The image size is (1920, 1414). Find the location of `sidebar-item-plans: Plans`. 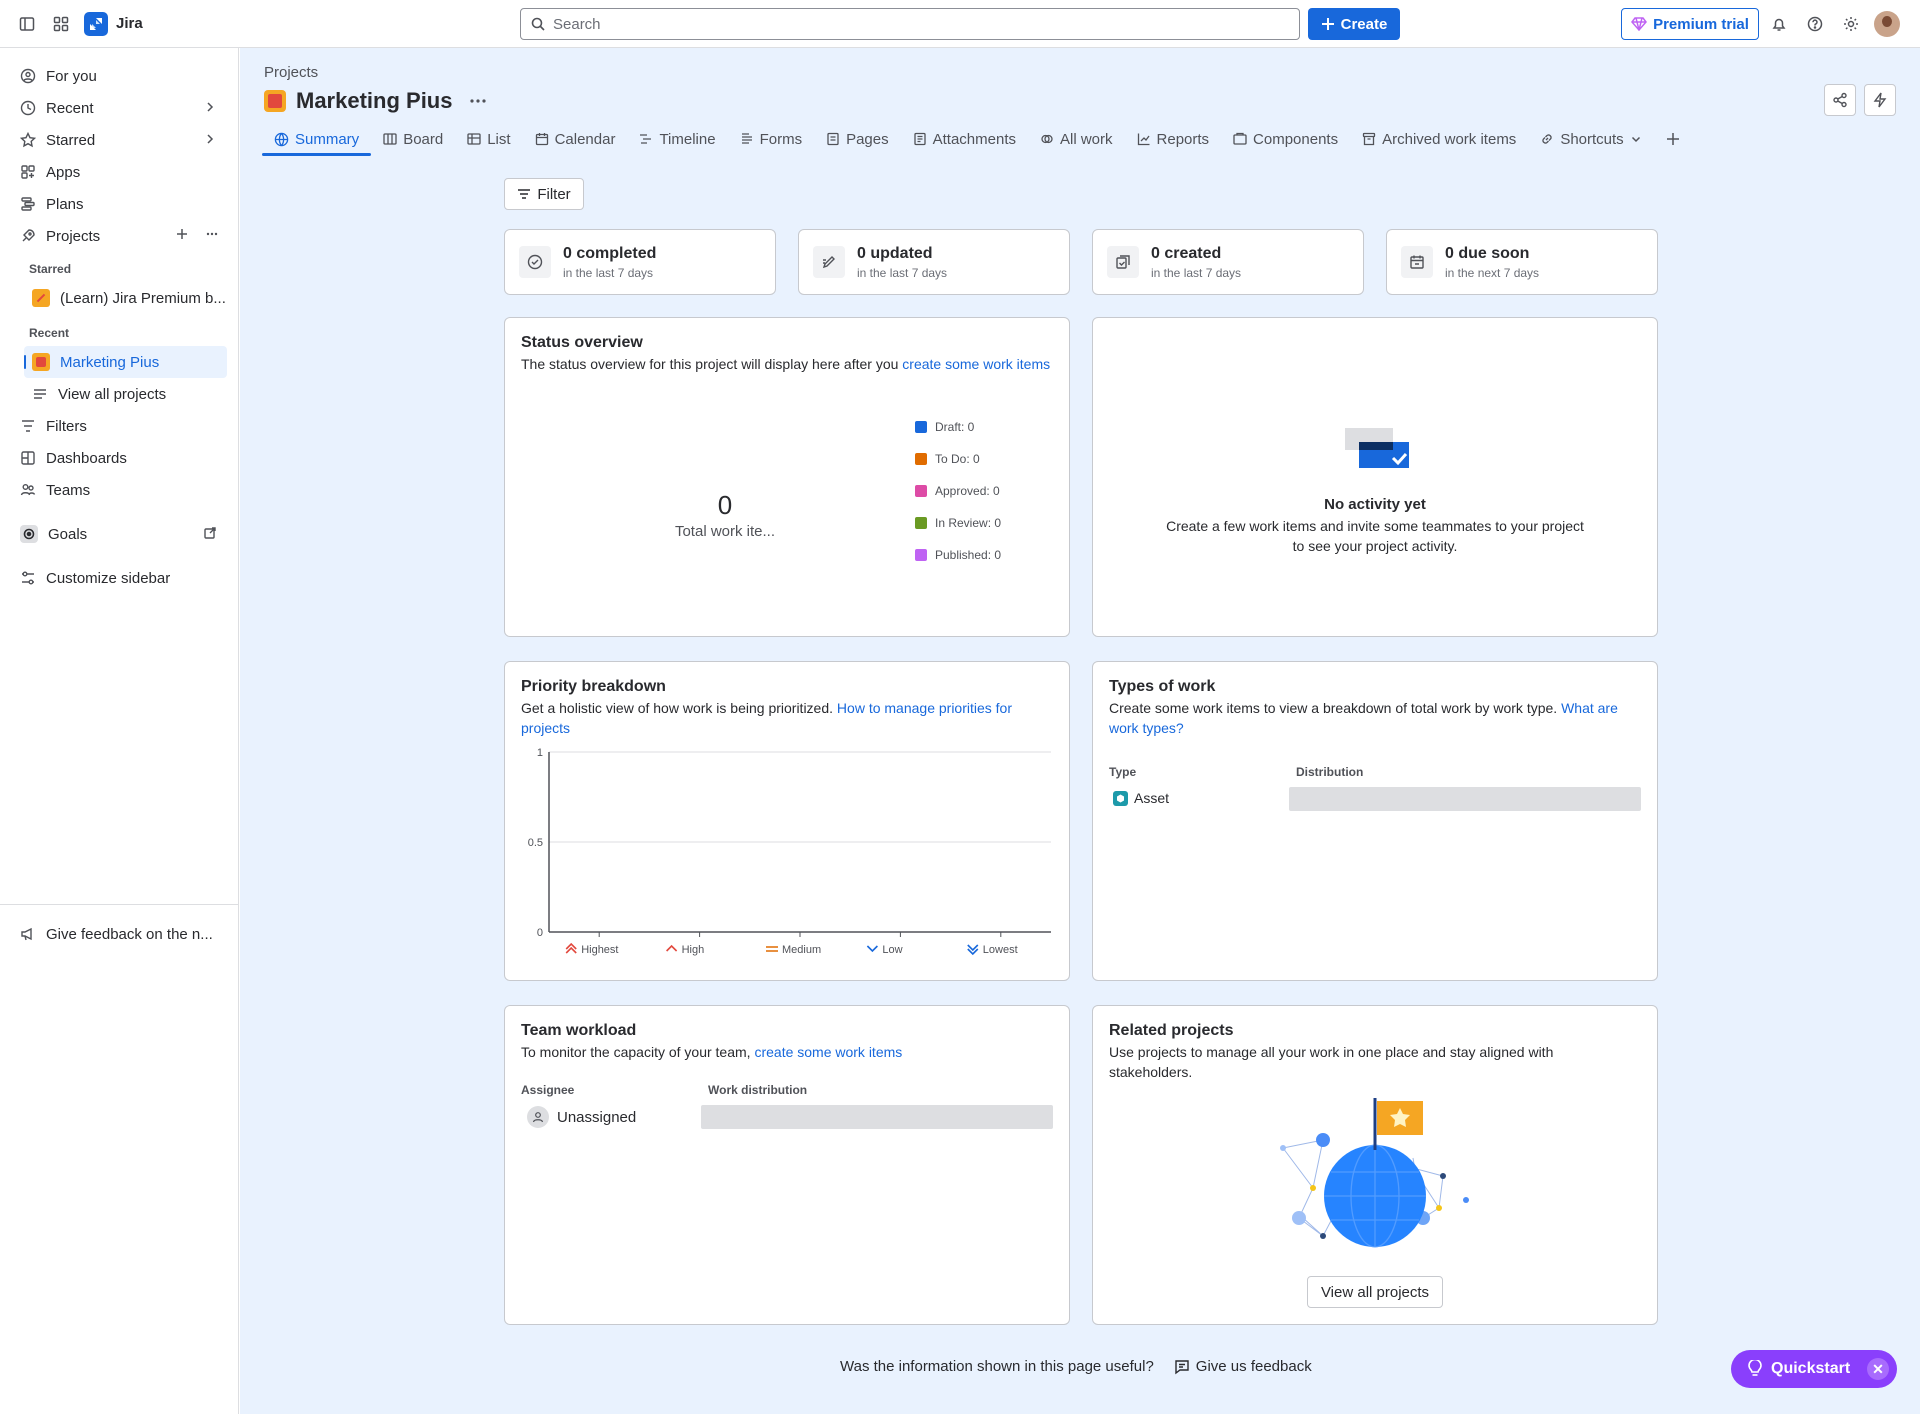

sidebar-item-plans: Plans is located at coordinates (119, 204).